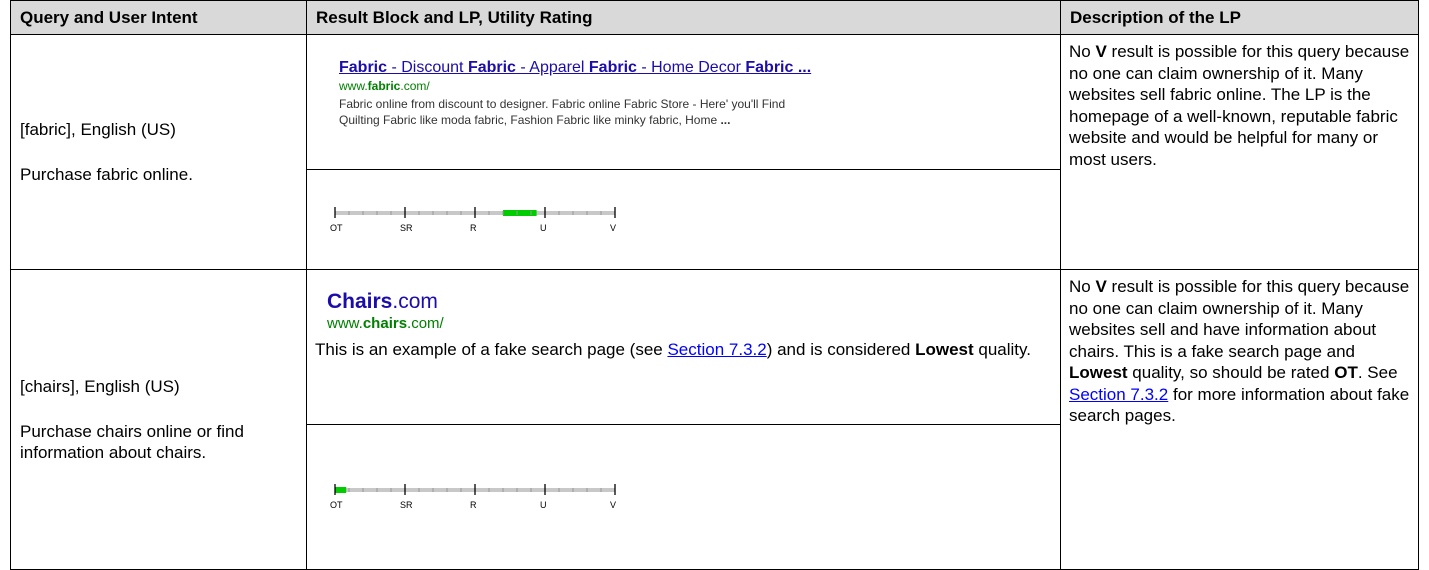 This screenshot has height=570, width=1429. What do you see at coordinates (1239, 17) in the screenshot?
I see `header-description: Description of the LP` at bounding box center [1239, 17].